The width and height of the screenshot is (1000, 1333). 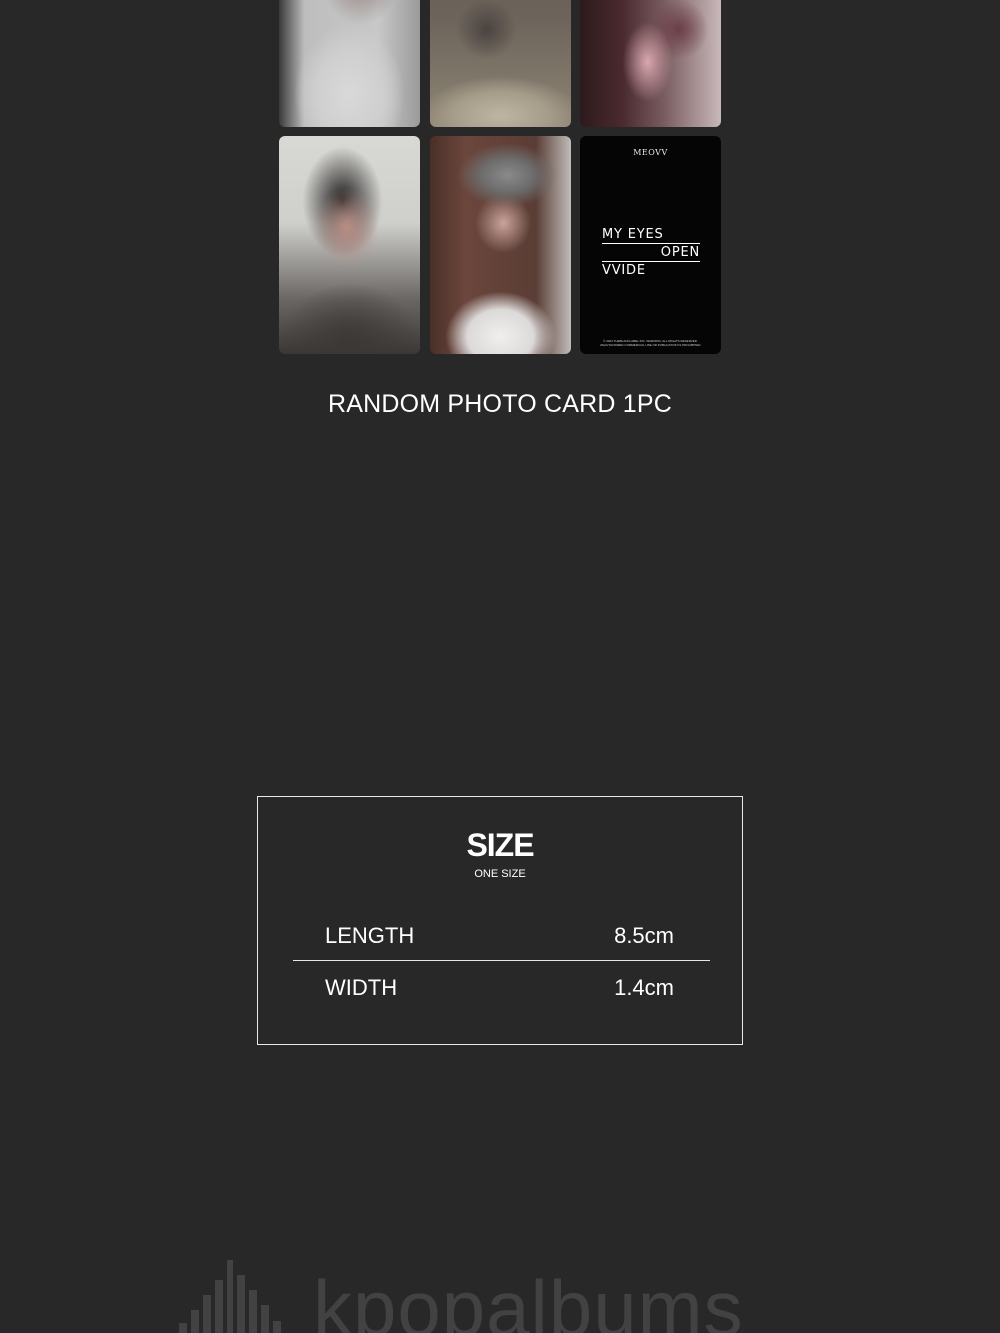 I want to click on photo-card-title-line: VVIDE, so click(x=624, y=270).